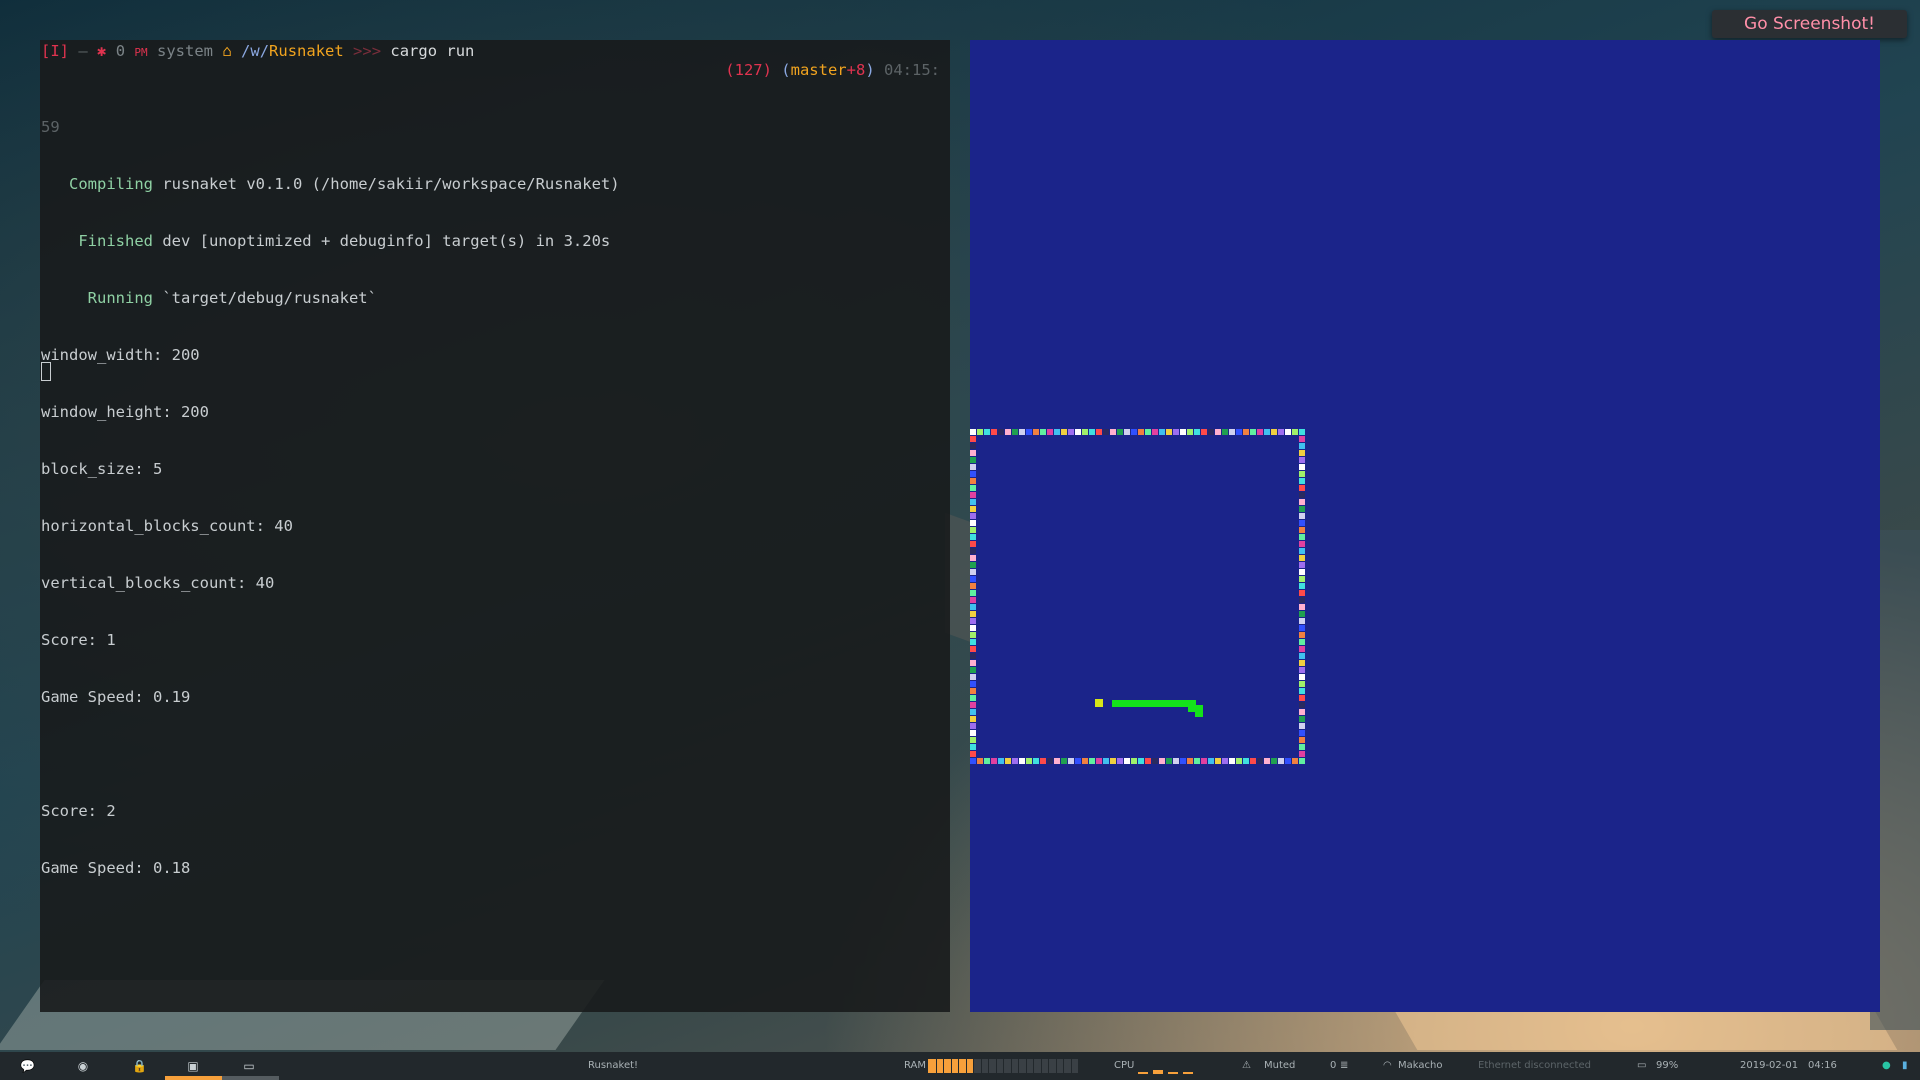 The width and height of the screenshot is (1920, 1080). Describe the element at coordinates (912, 70) in the screenshot. I see `prompt-time: 04:15:` at that location.